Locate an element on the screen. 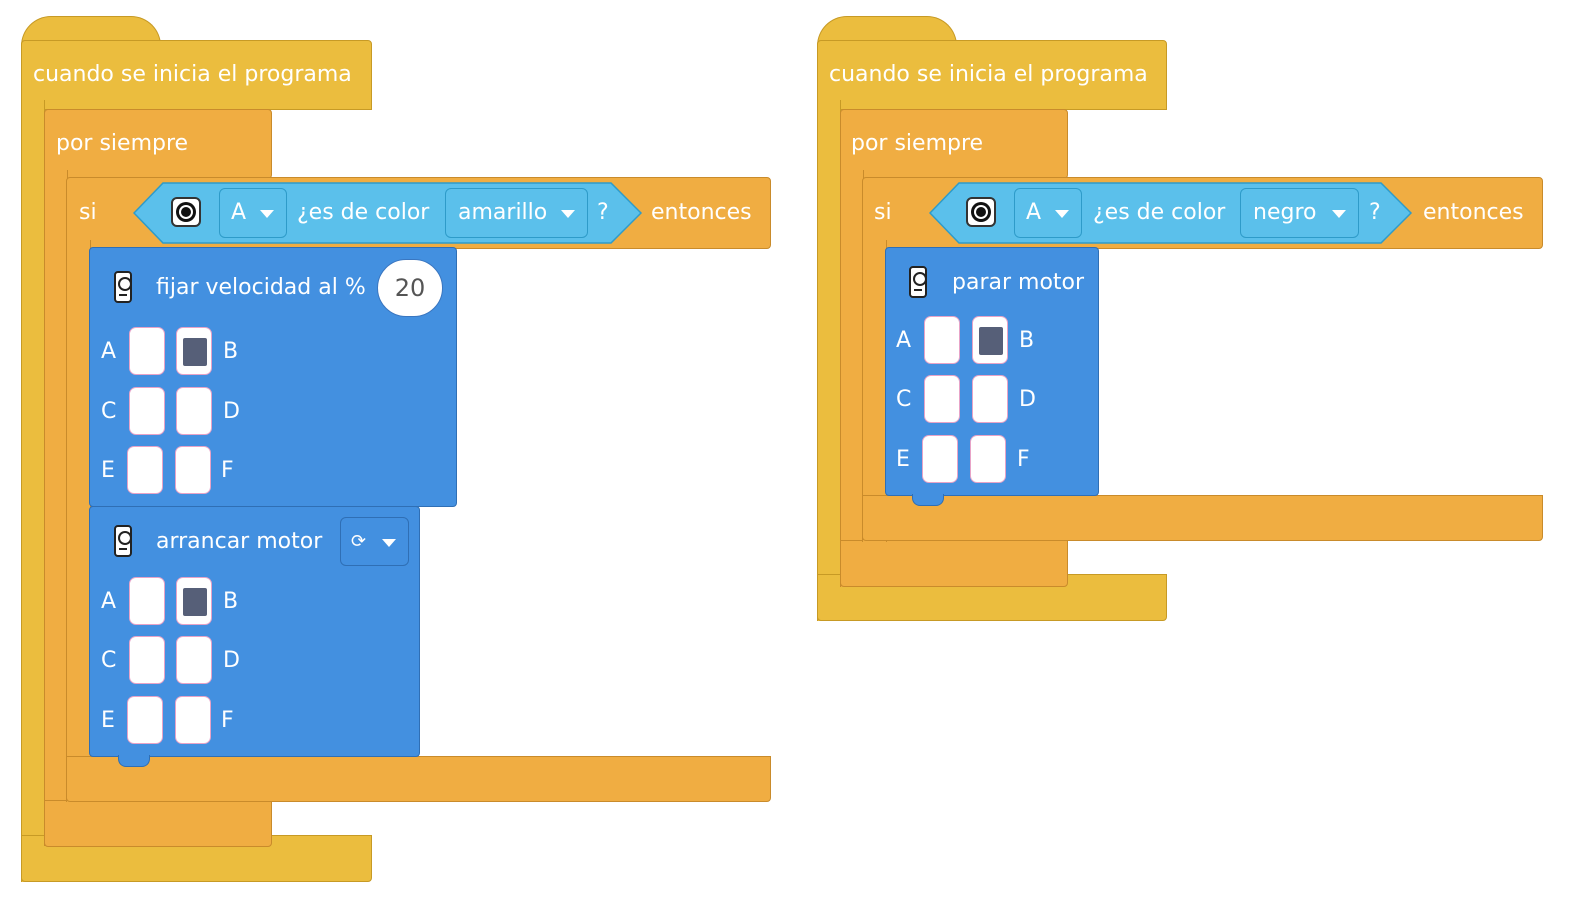 Image resolution: width=1590 pixels, height=910 pixels. hat-block-top is located at coordinates (887, 31).